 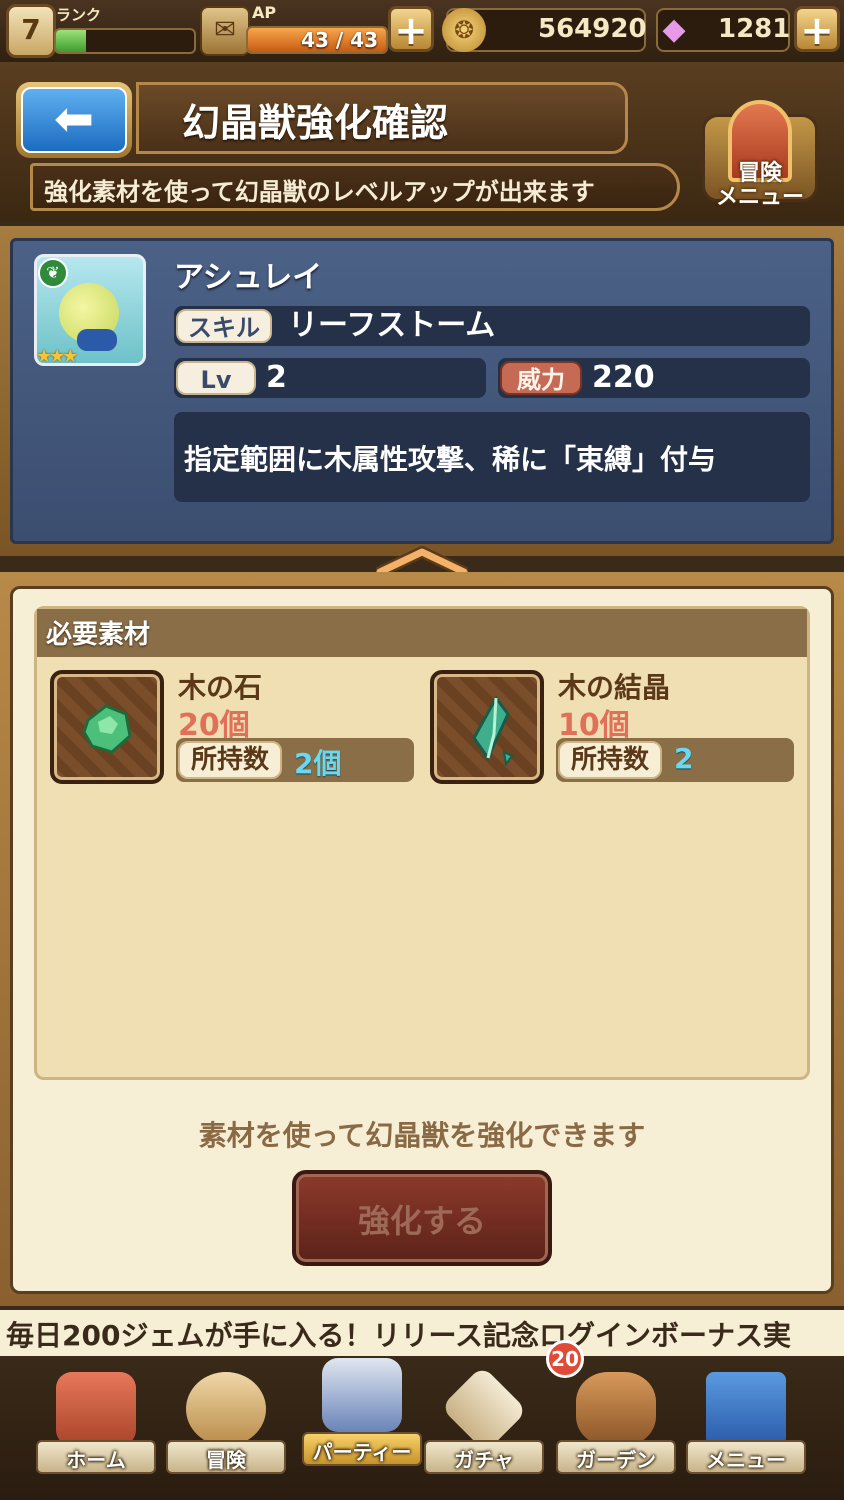 What do you see at coordinates (411, 29) in the screenshot?
I see `add-ap-button: +` at bounding box center [411, 29].